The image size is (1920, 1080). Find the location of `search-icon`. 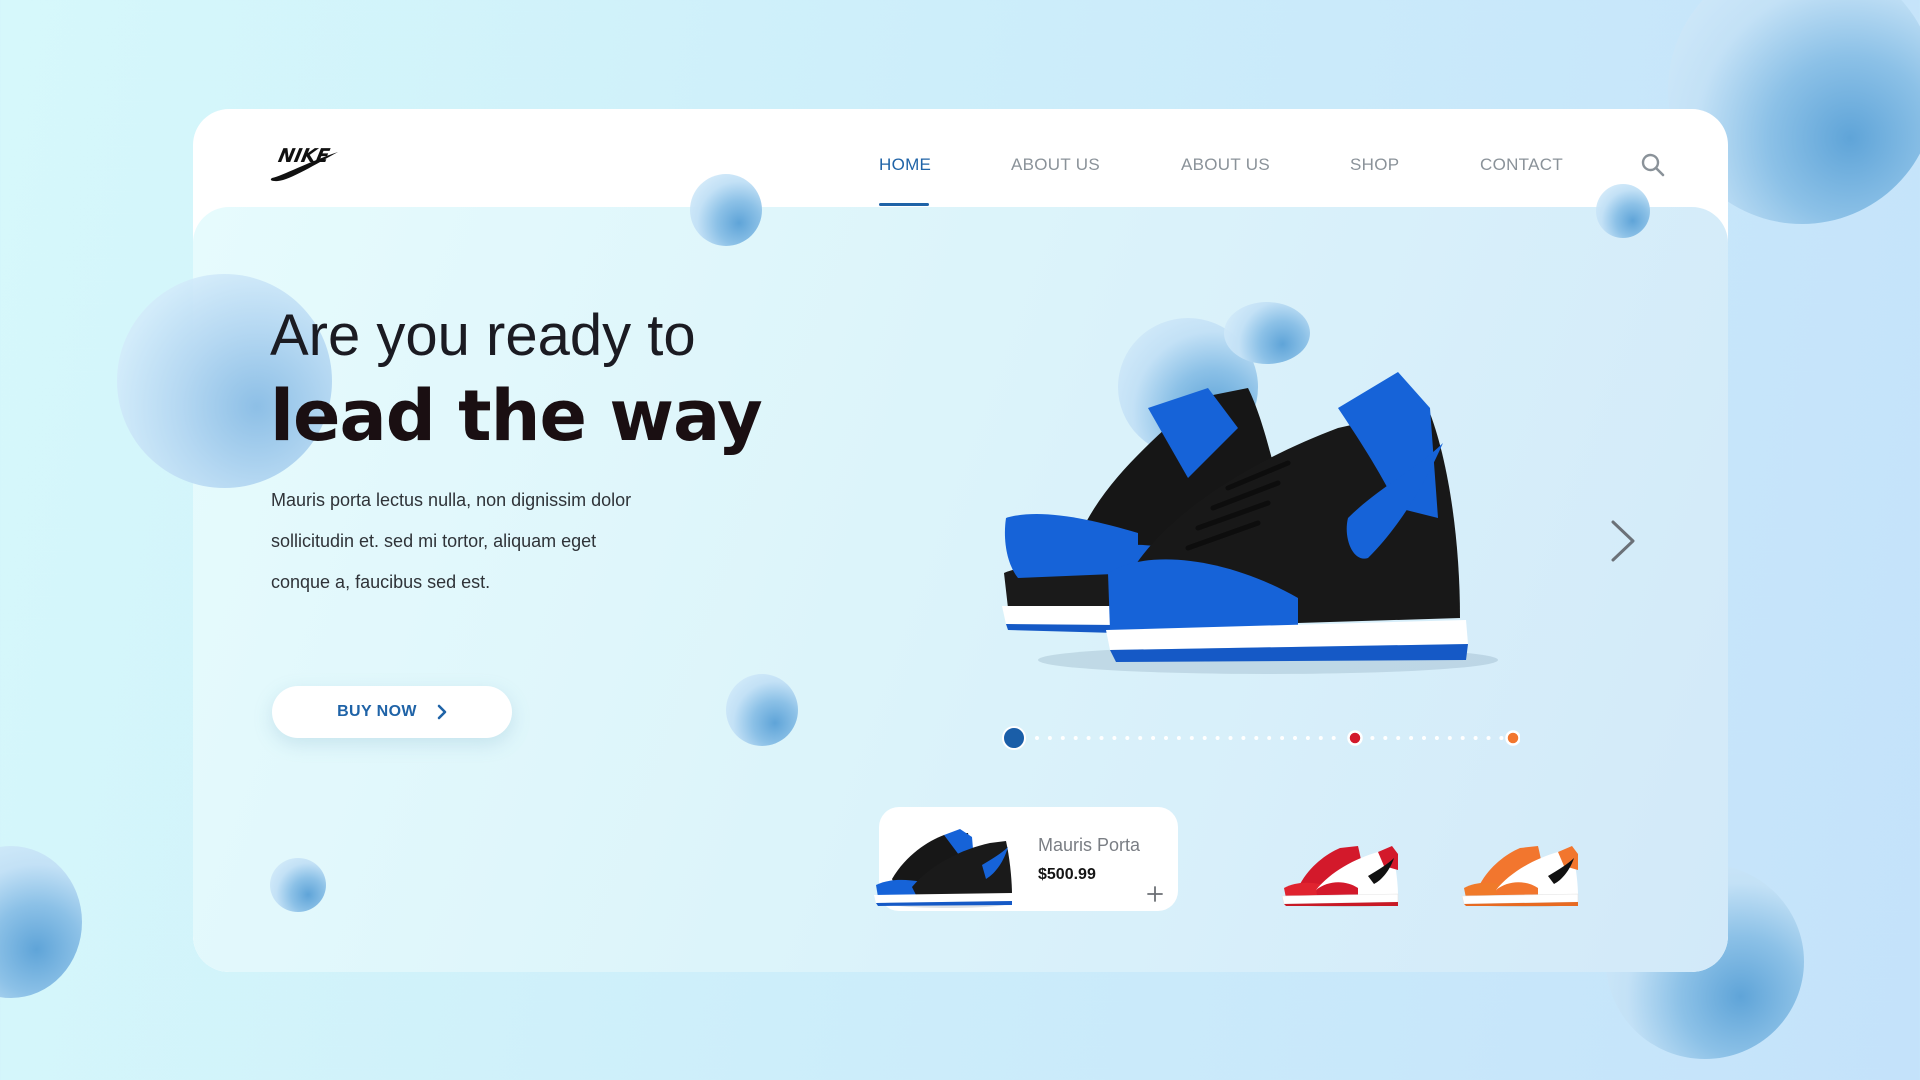

search-icon is located at coordinates (1653, 165).